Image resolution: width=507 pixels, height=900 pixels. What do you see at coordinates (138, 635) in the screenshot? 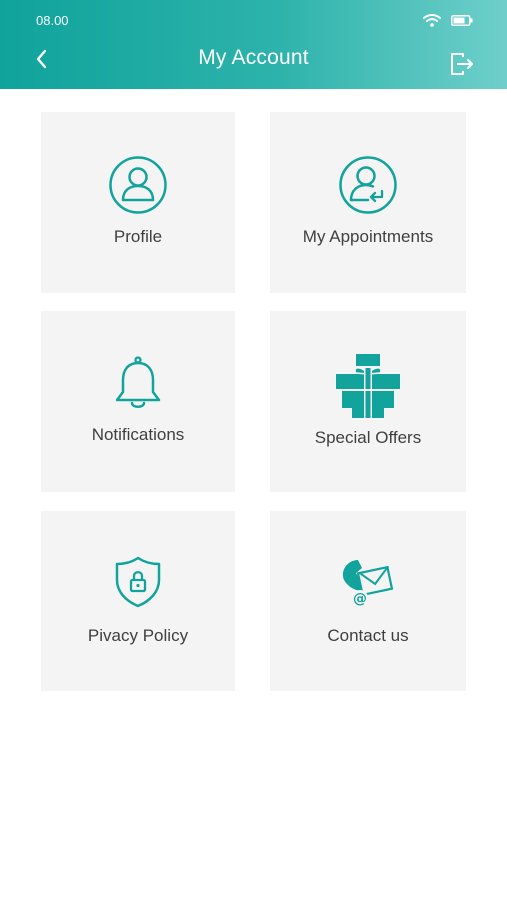
I see `tile-label-privacy-policy: Pivacy Policy` at bounding box center [138, 635].